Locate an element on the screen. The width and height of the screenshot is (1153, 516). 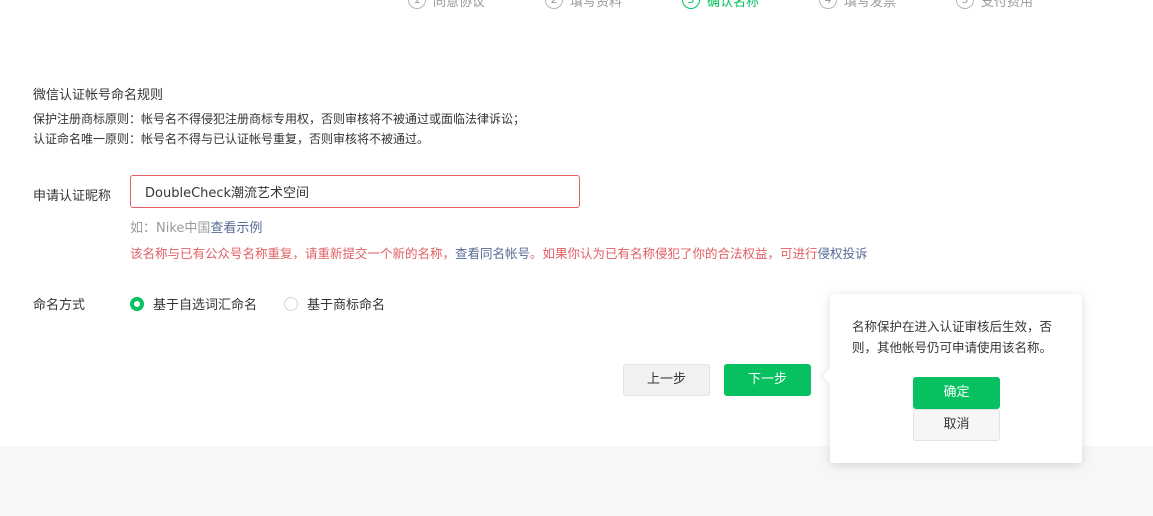
radio-trademark: 基于商标命名 is located at coordinates (334, 303).